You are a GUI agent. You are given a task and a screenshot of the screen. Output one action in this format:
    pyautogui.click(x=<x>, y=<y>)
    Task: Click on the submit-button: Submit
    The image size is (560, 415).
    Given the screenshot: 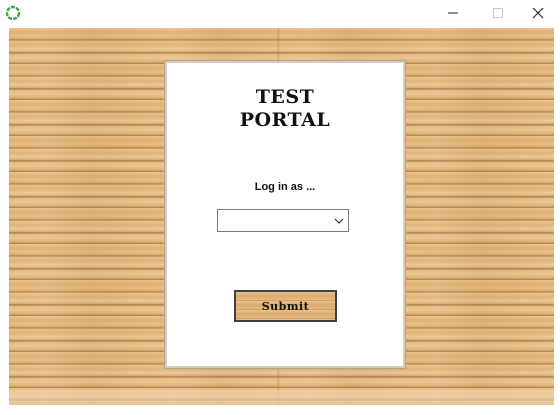 What is the action you would take?
    pyautogui.click(x=285, y=306)
    